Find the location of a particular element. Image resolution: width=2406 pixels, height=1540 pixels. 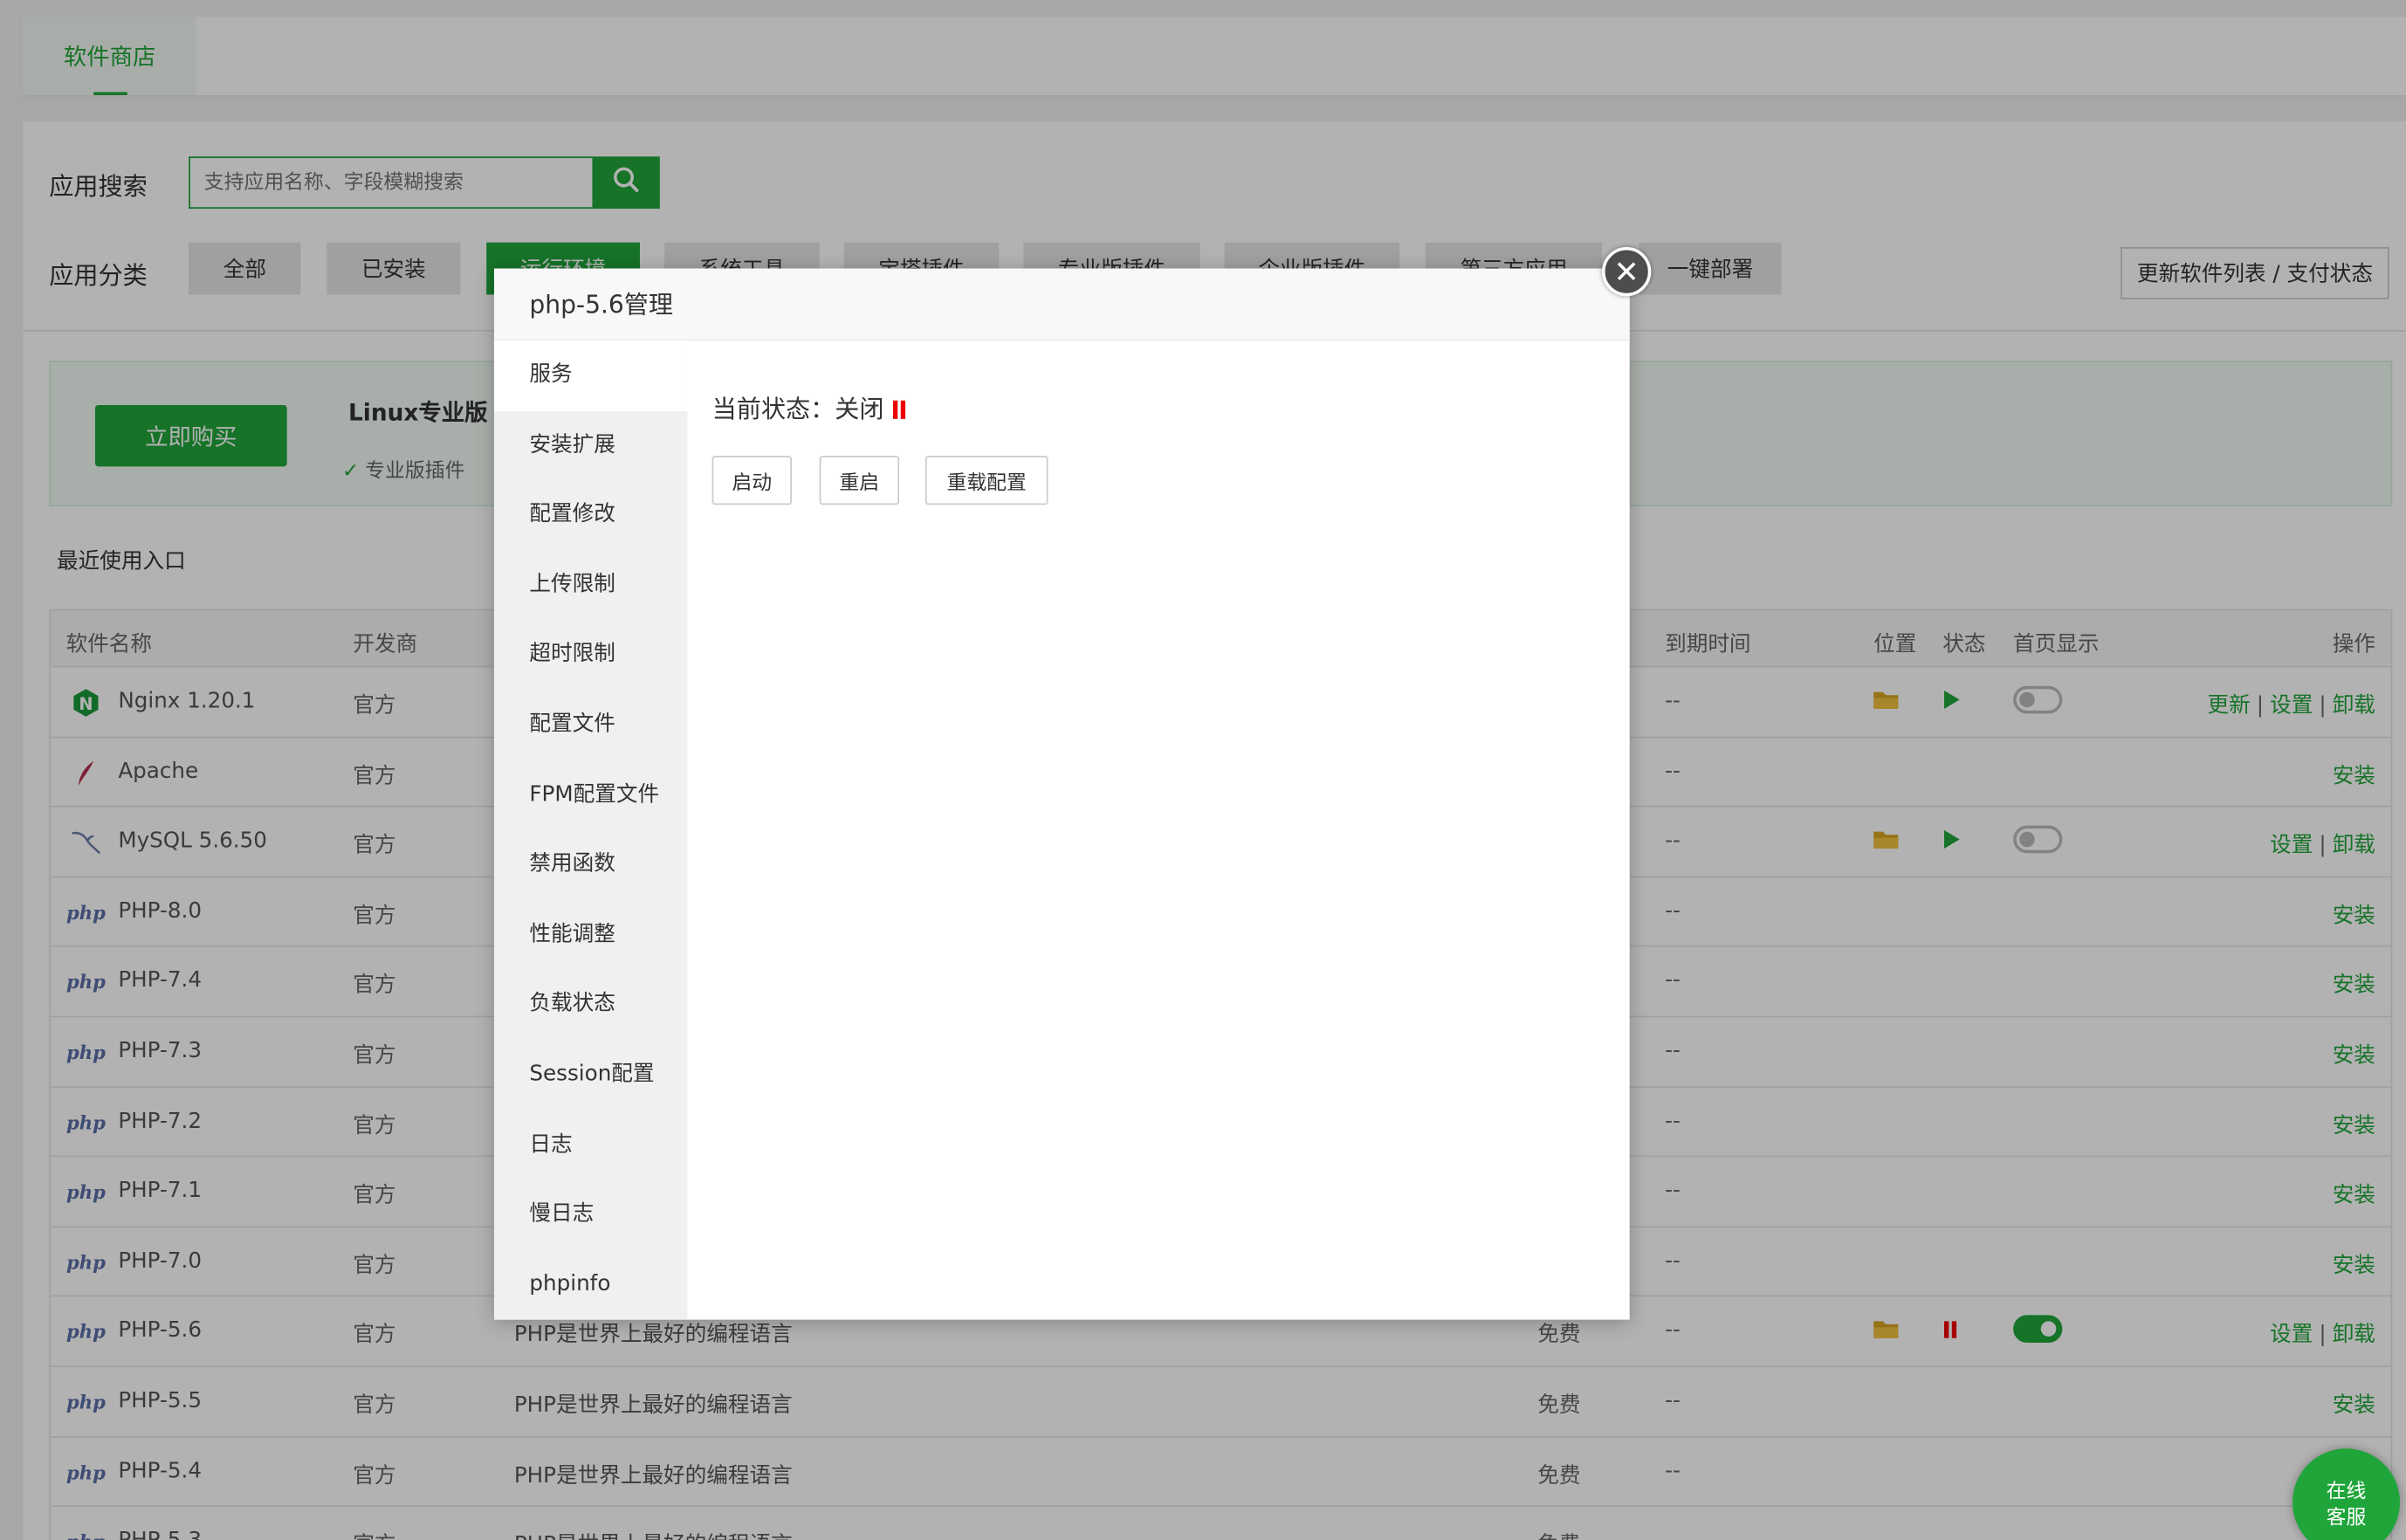

dialog-menu-item: 配置文件 is located at coordinates (591, 726).